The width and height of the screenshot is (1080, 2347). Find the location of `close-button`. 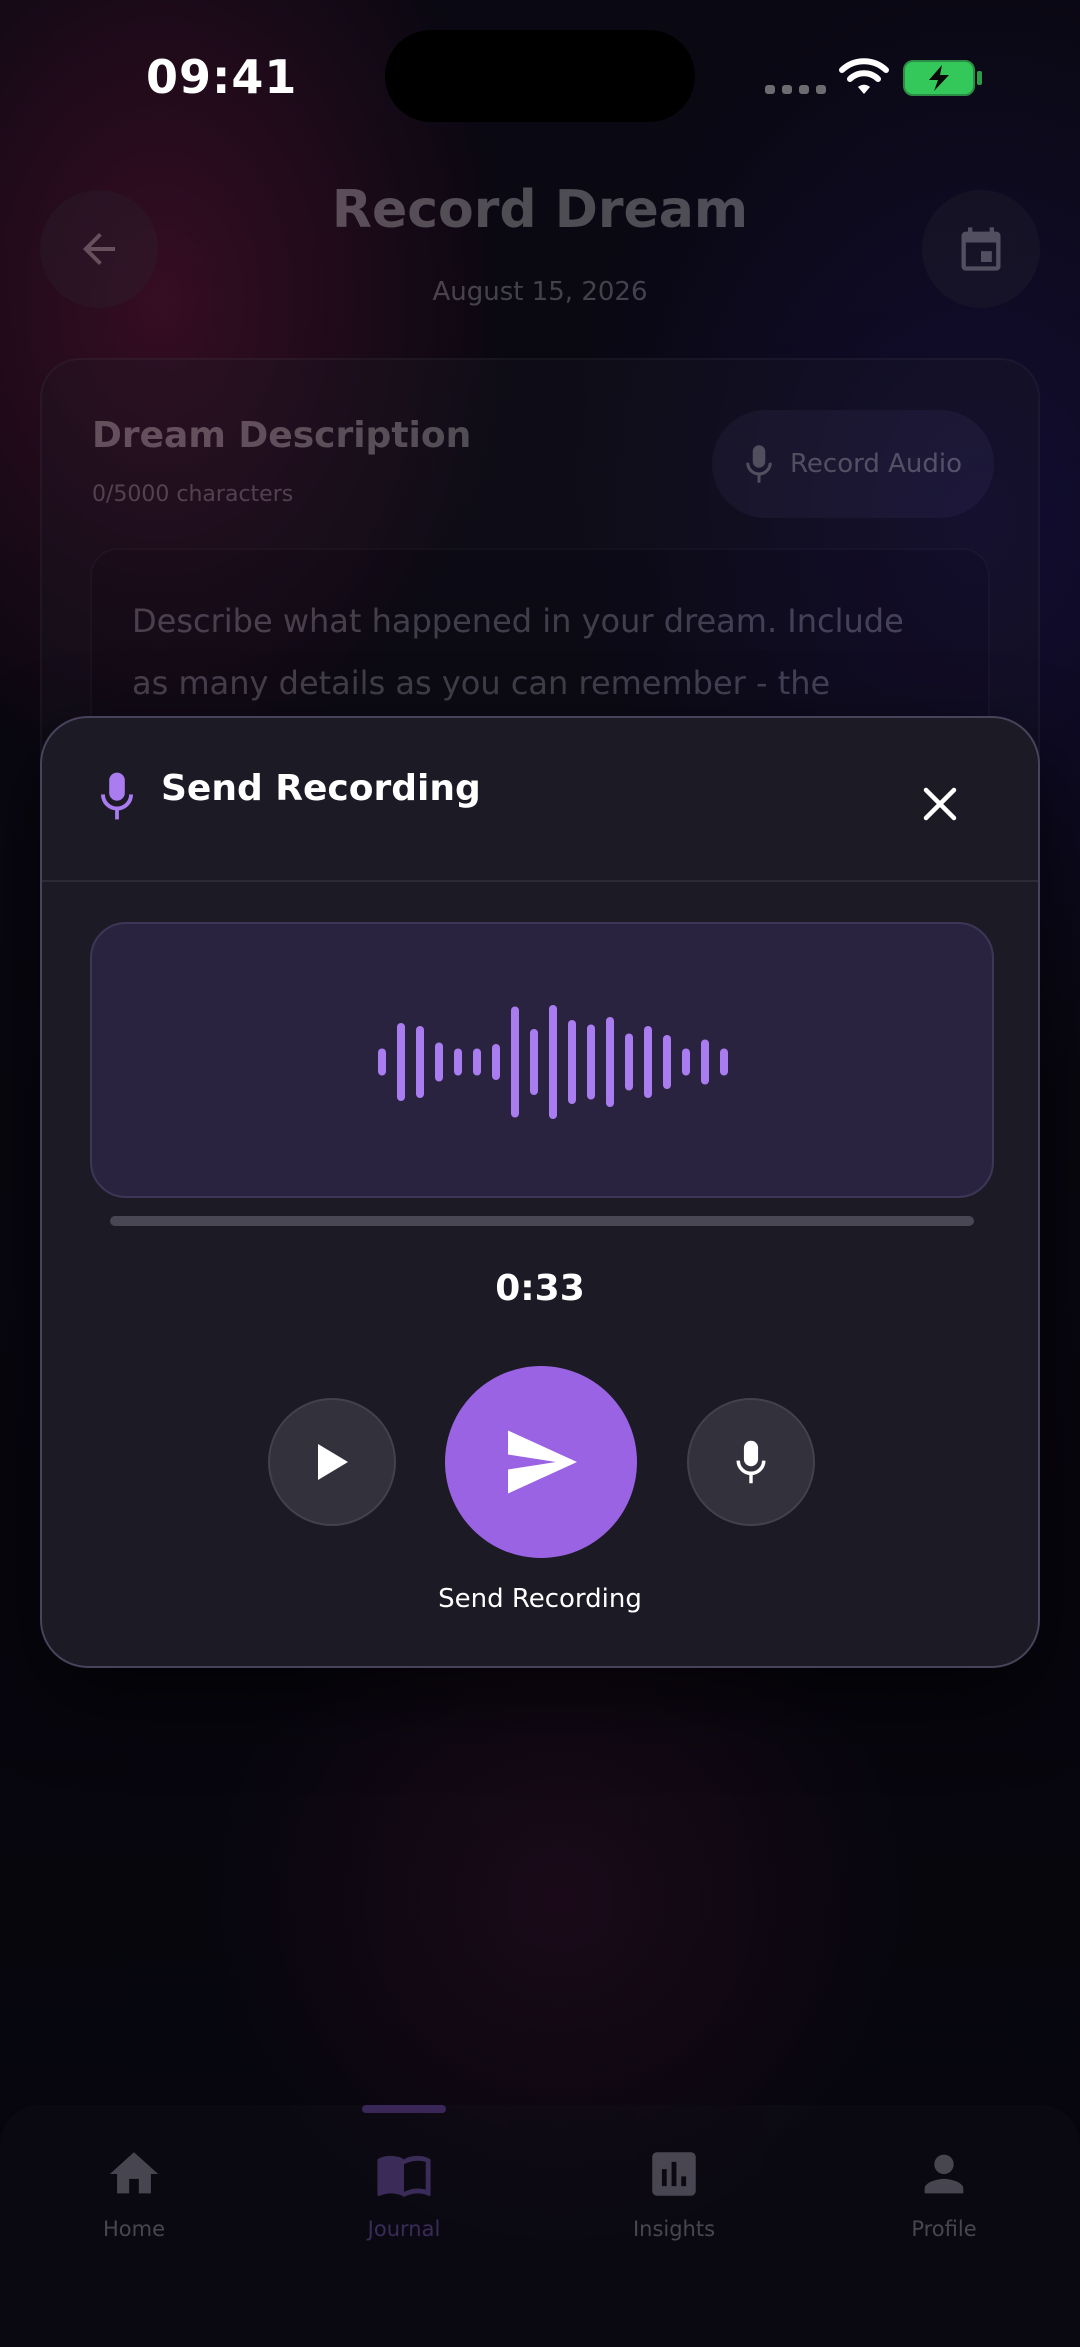

close-button is located at coordinates (940, 804).